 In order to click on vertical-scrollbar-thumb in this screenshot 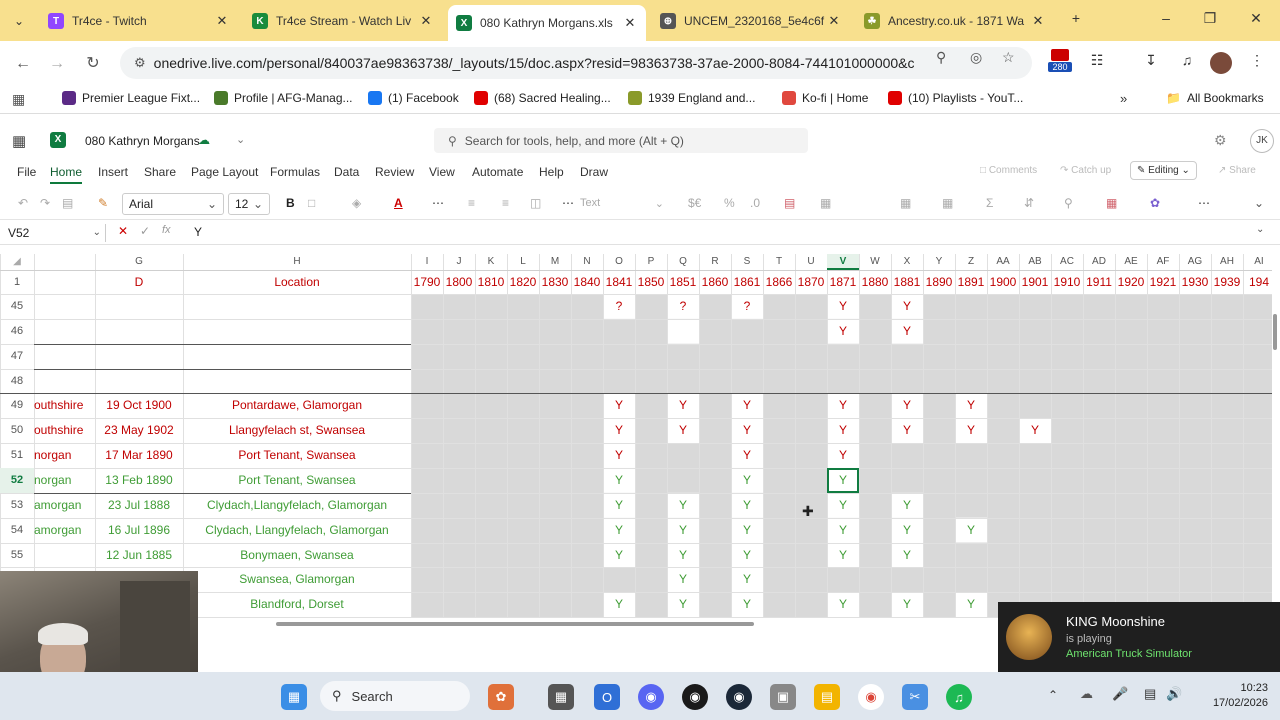, I will do `click(1275, 332)`.